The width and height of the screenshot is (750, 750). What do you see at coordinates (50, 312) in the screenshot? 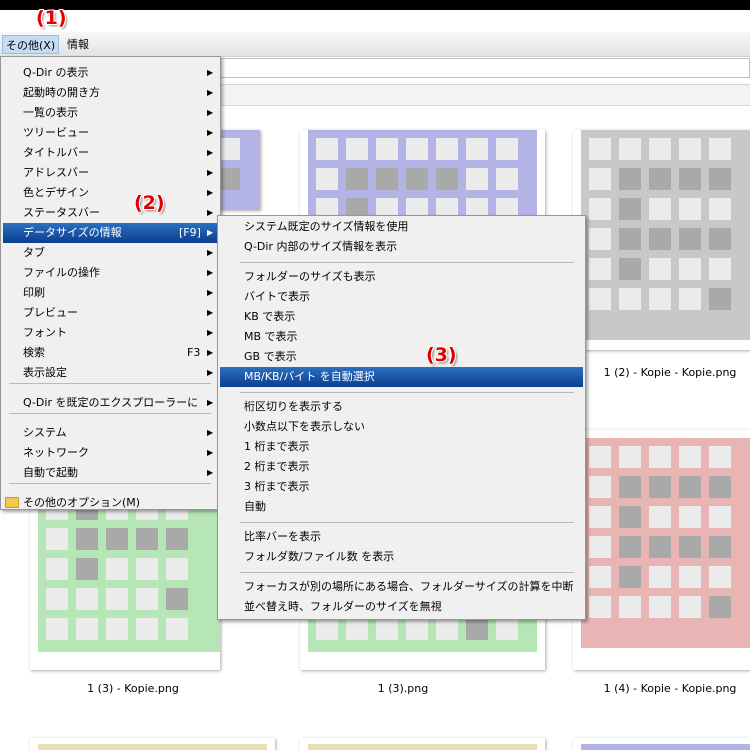
I see `menu-item-label: プレビュー` at bounding box center [50, 312].